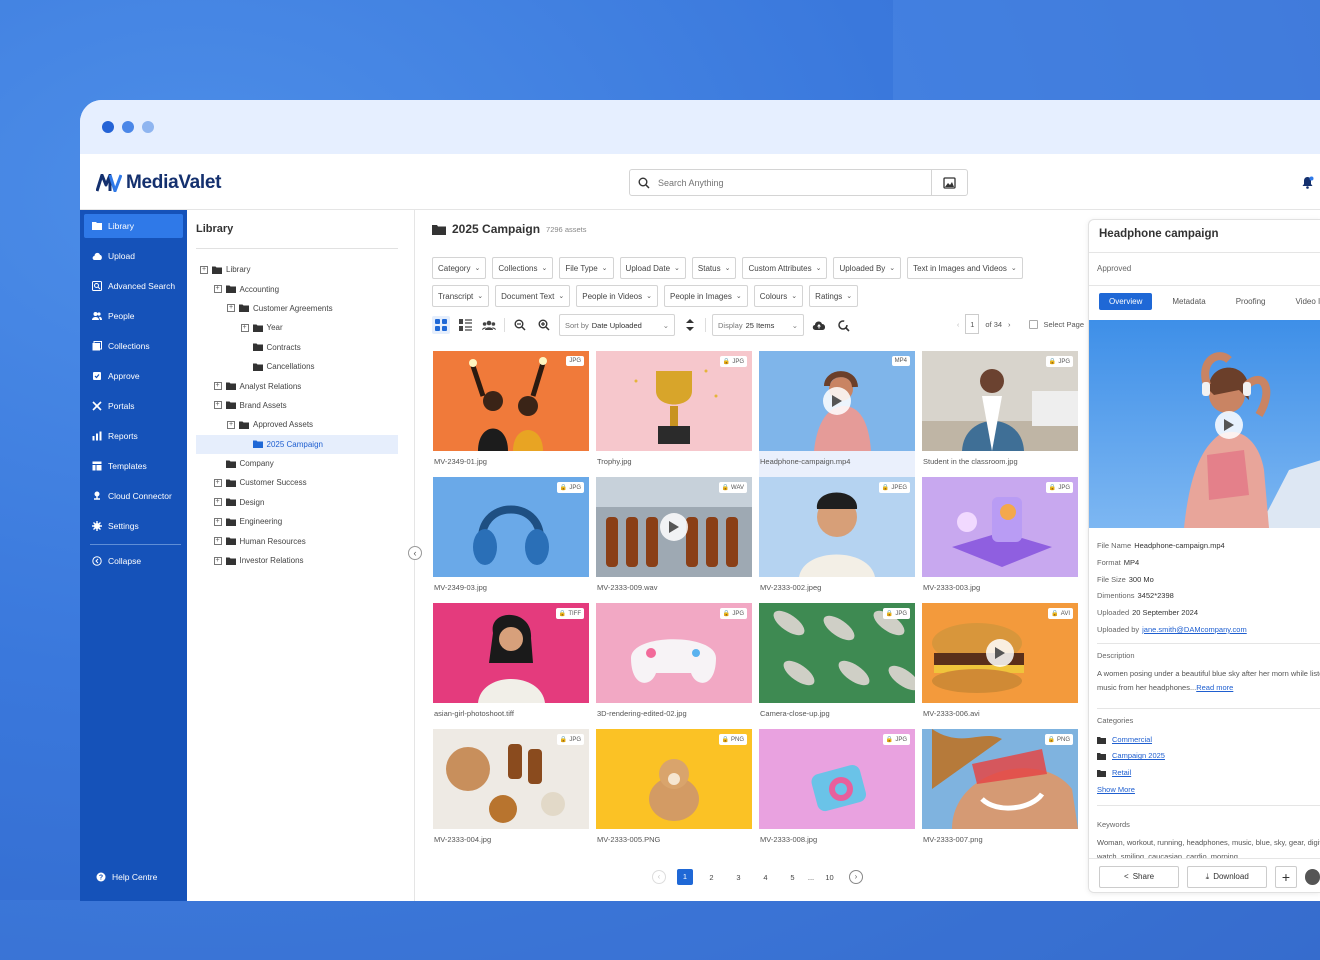  Describe the element at coordinates (706, 296) in the screenshot. I see `filter-people-in-images: People in Images ⌄` at that location.